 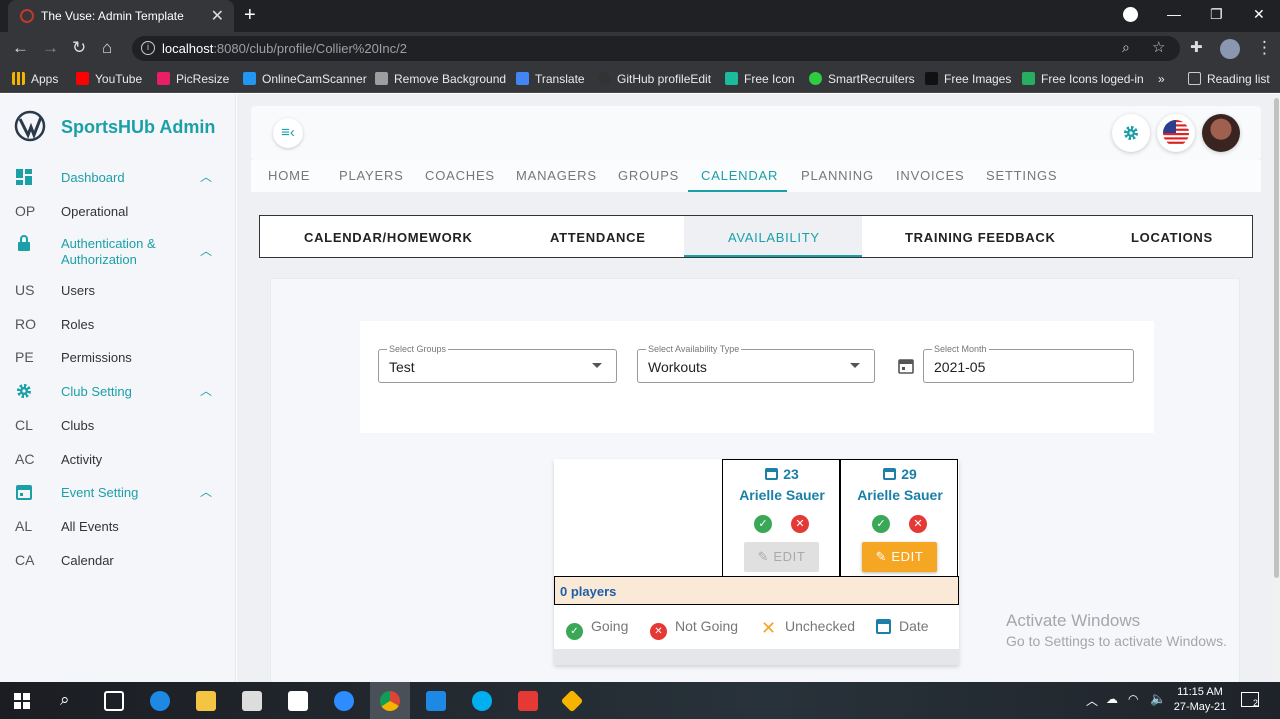 I want to click on home-icon: ⌂, so click(x=107, y=48).